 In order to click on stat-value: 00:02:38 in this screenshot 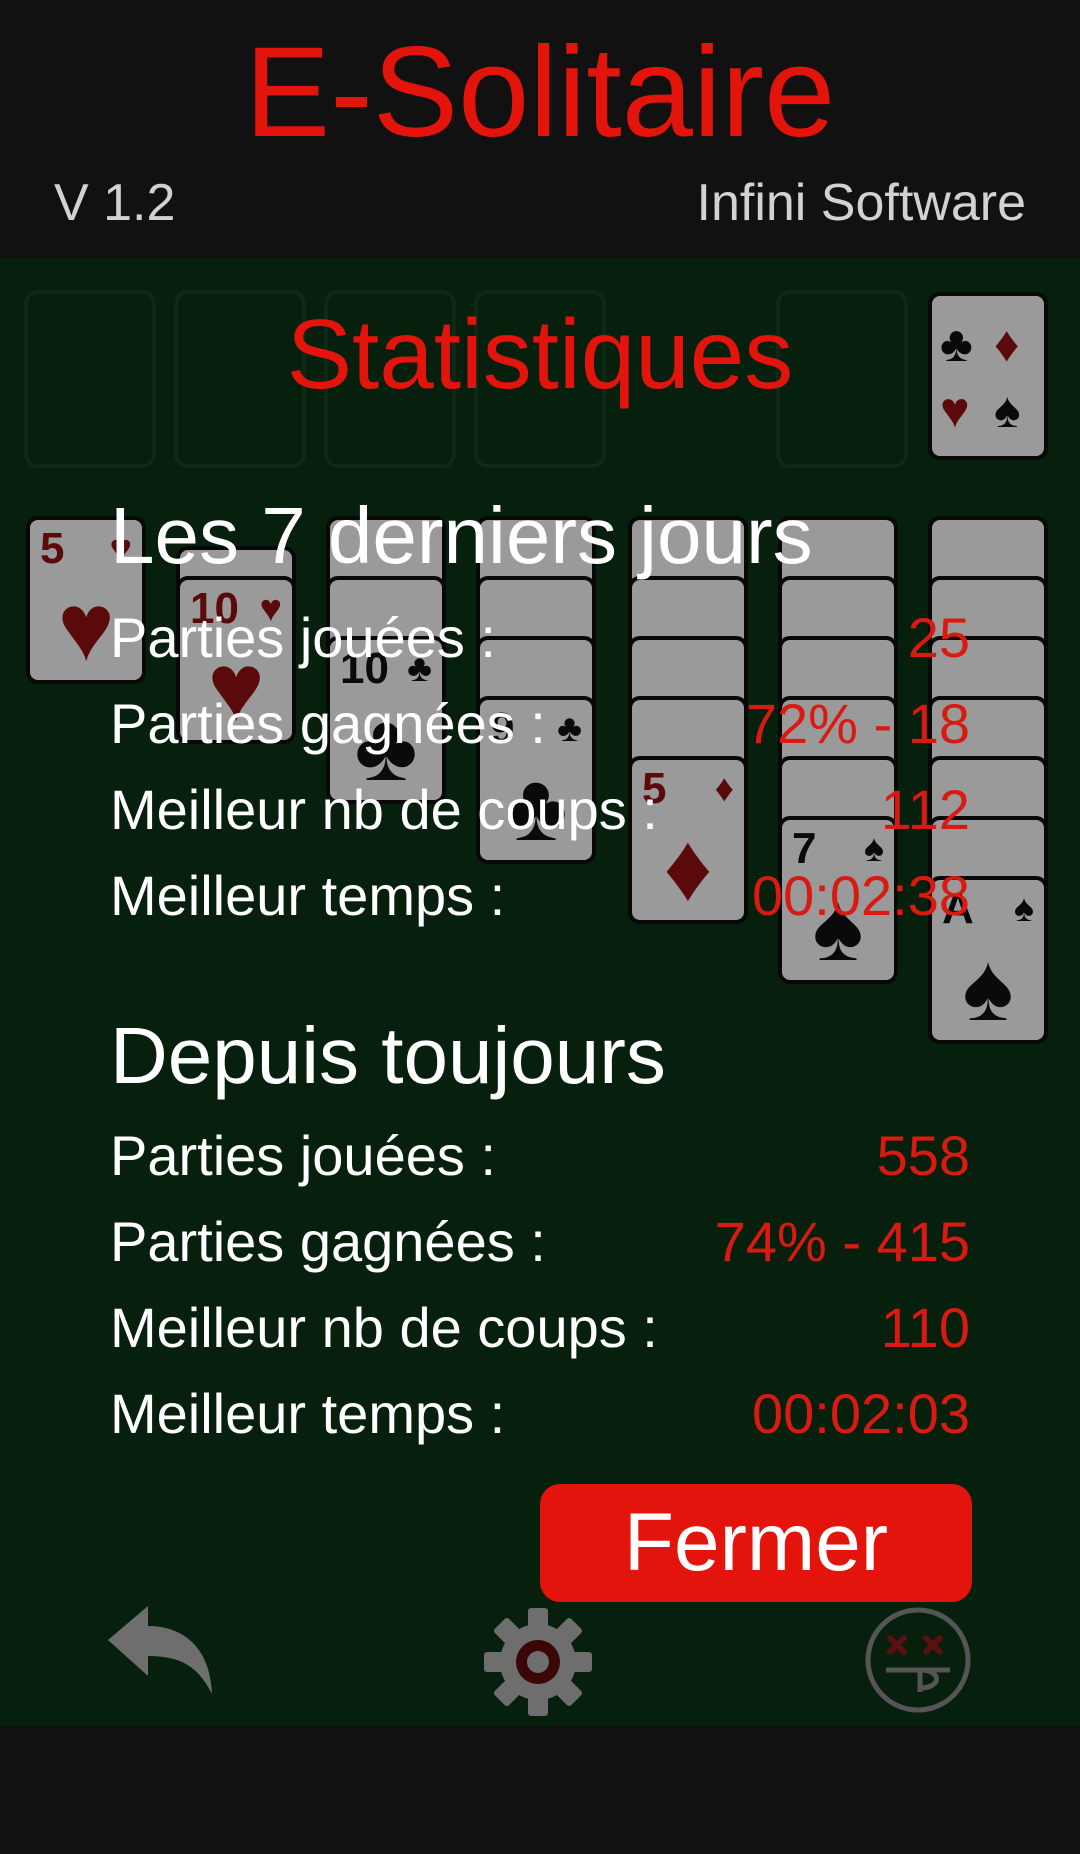, I will do `click(861, 895)`.